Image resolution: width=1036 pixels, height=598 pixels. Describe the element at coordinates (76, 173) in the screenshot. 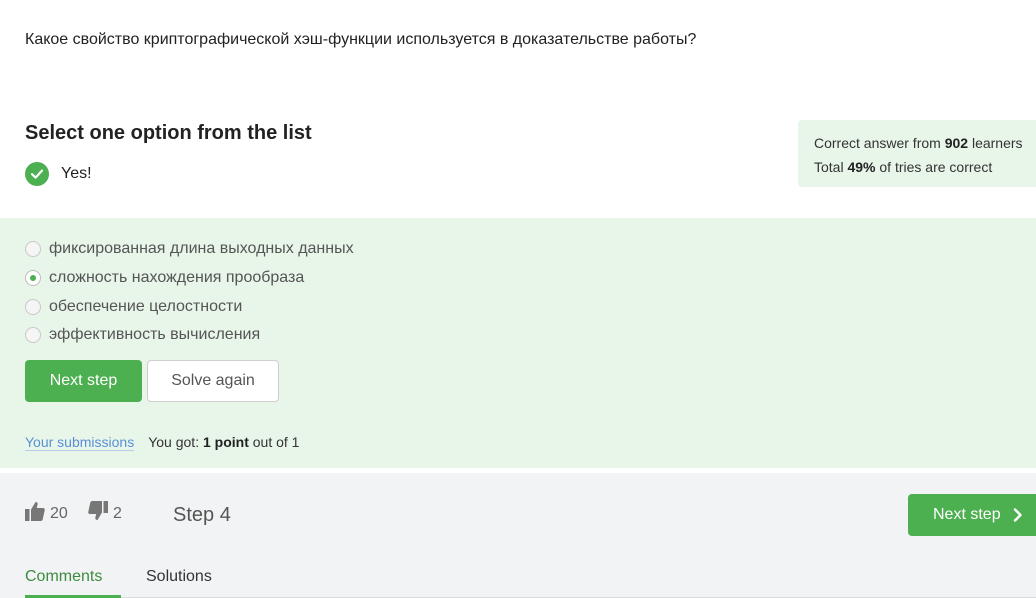

I see `result-label: Yes!` at that location.